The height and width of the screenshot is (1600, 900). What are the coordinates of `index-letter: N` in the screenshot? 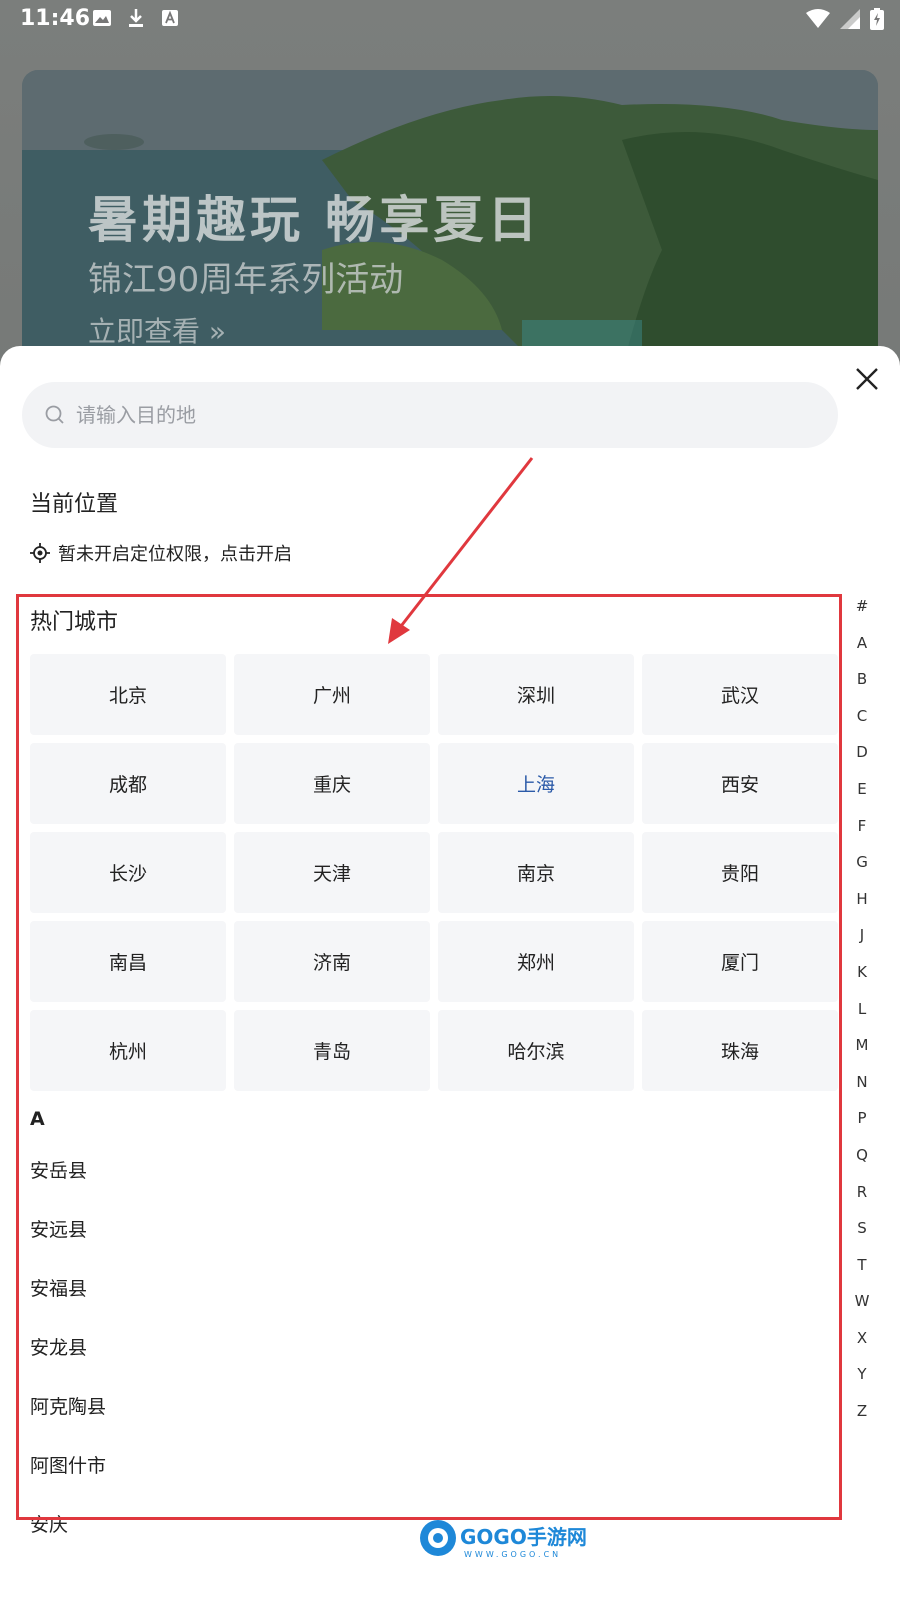 It's located at (862, 1082).